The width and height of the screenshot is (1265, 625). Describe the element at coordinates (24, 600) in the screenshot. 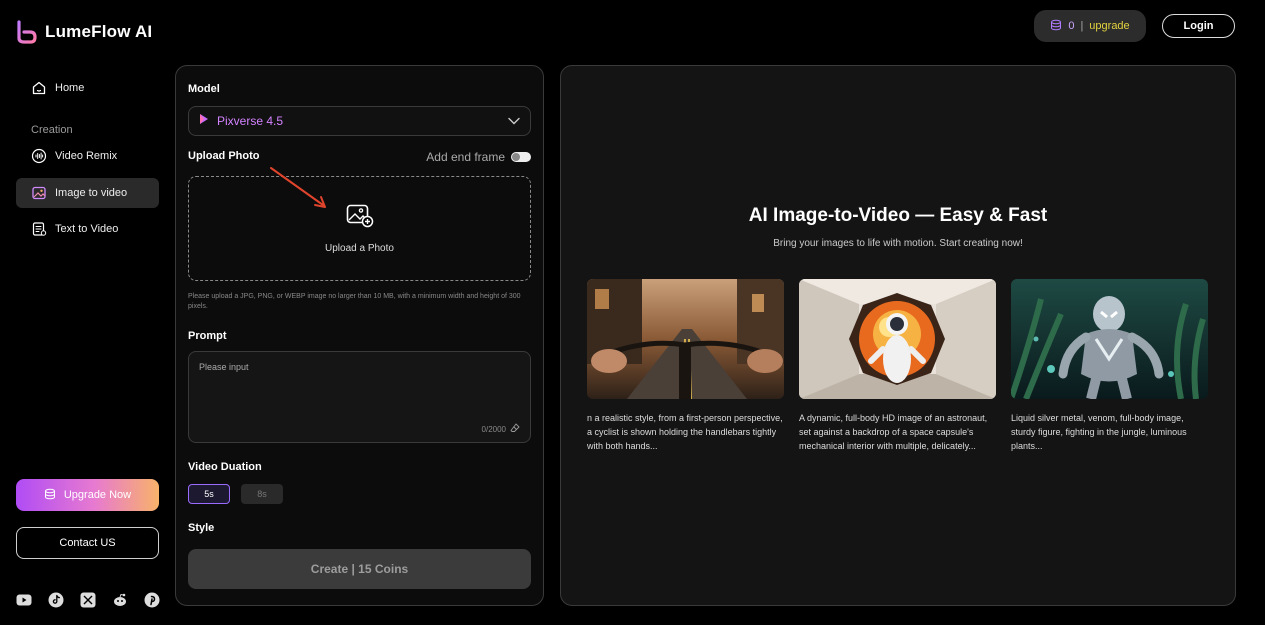

I see `youtube-icon` at that location.